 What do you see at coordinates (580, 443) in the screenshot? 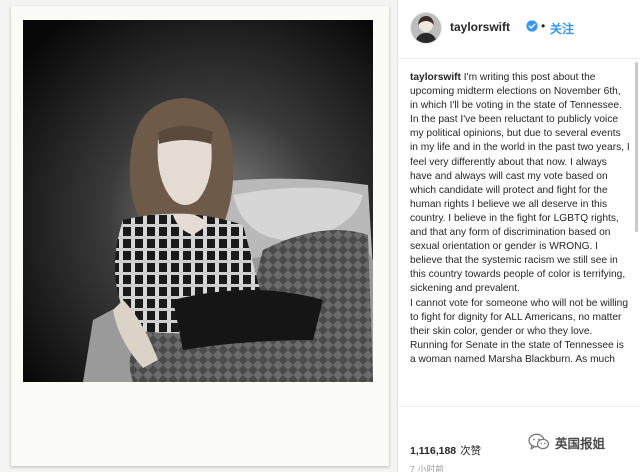
I see `watermark-text: 英国报姐` at bounding box center [580, 443].